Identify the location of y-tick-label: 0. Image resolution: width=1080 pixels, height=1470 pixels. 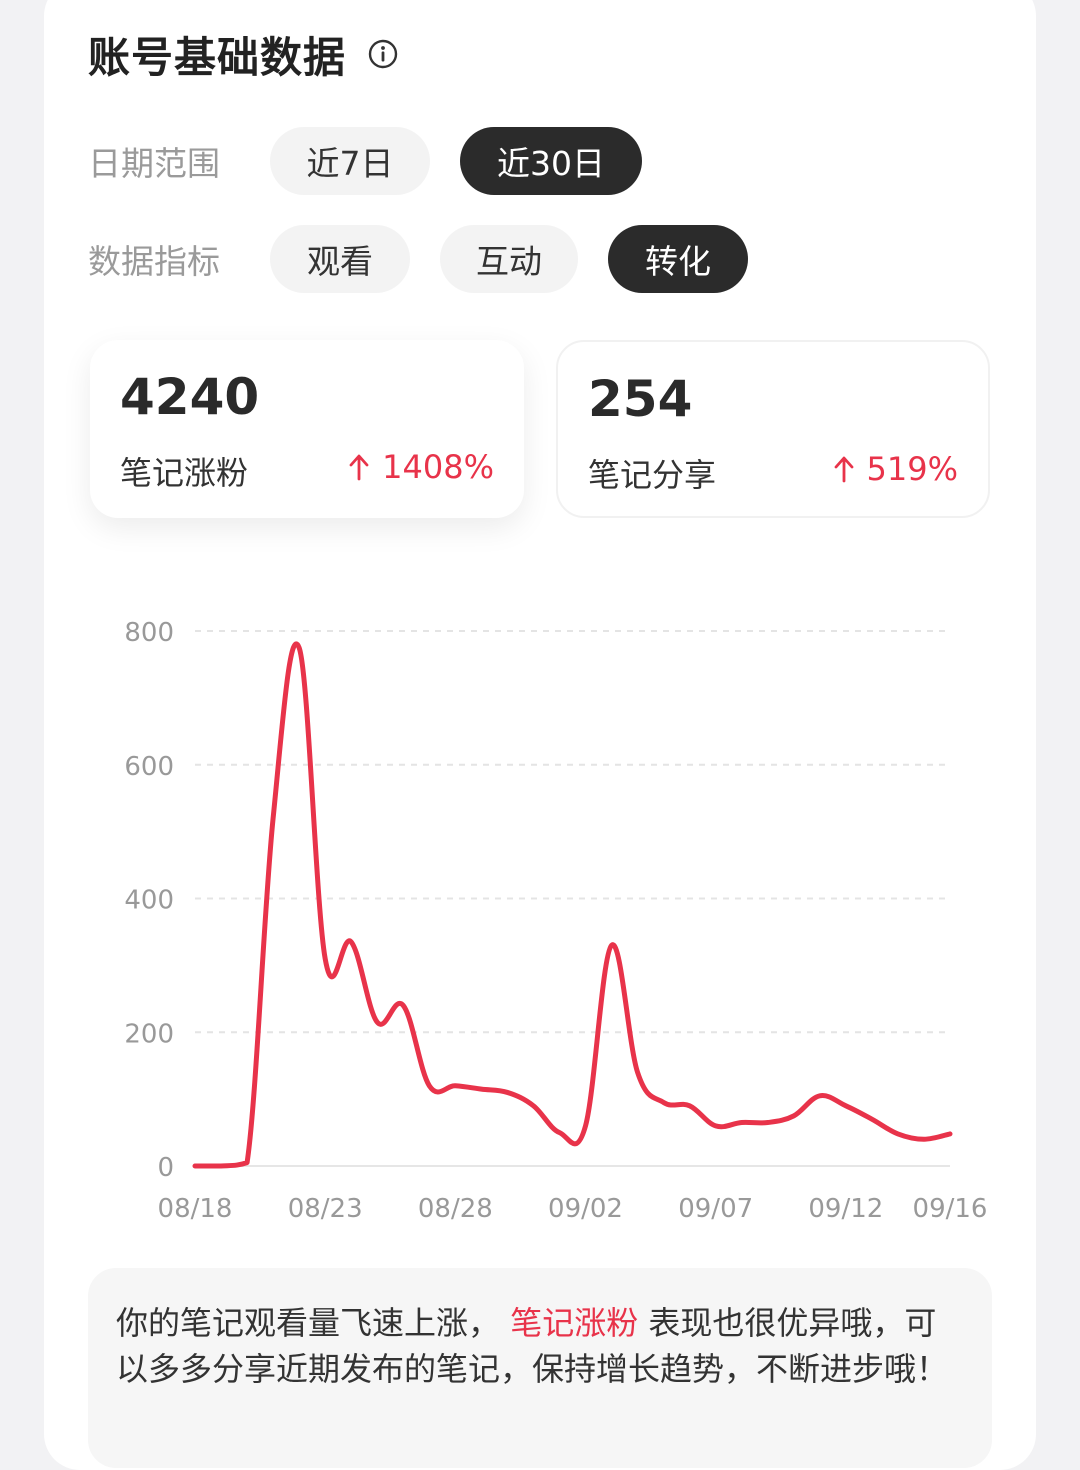
(165, 1168).